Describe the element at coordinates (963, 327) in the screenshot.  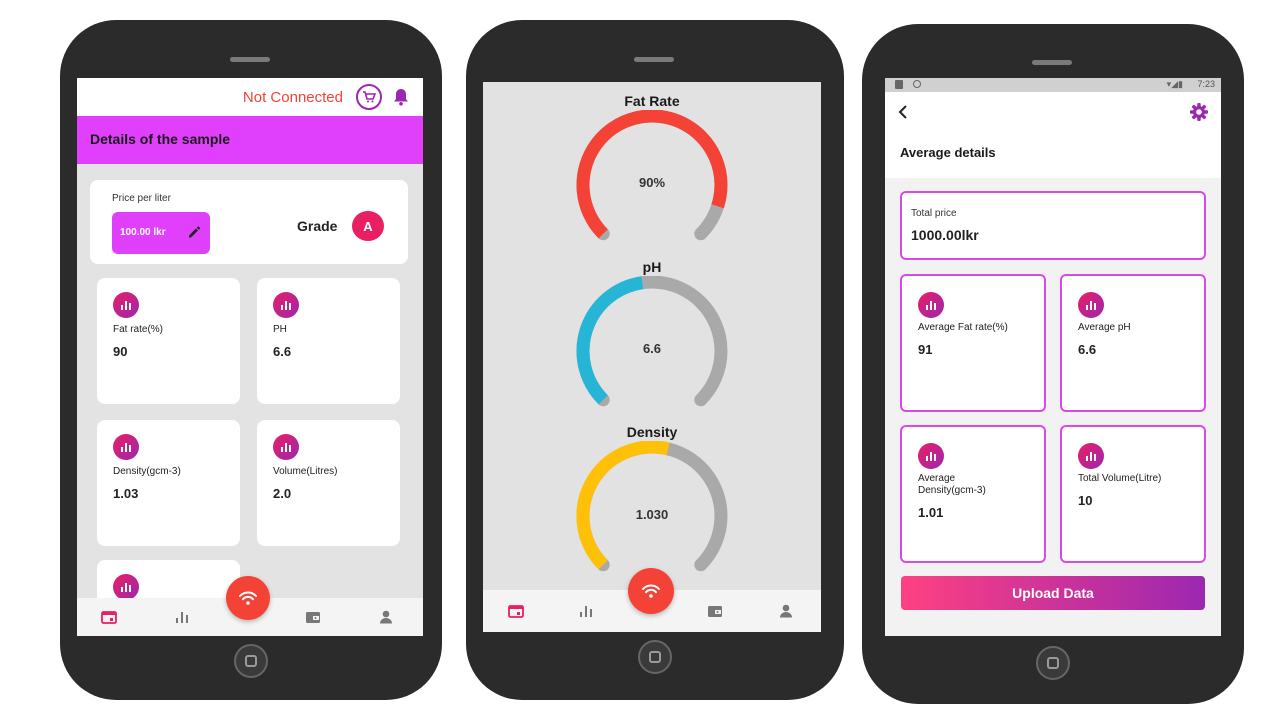
I see `metric-label: Average Fat rate(%)` at that location.